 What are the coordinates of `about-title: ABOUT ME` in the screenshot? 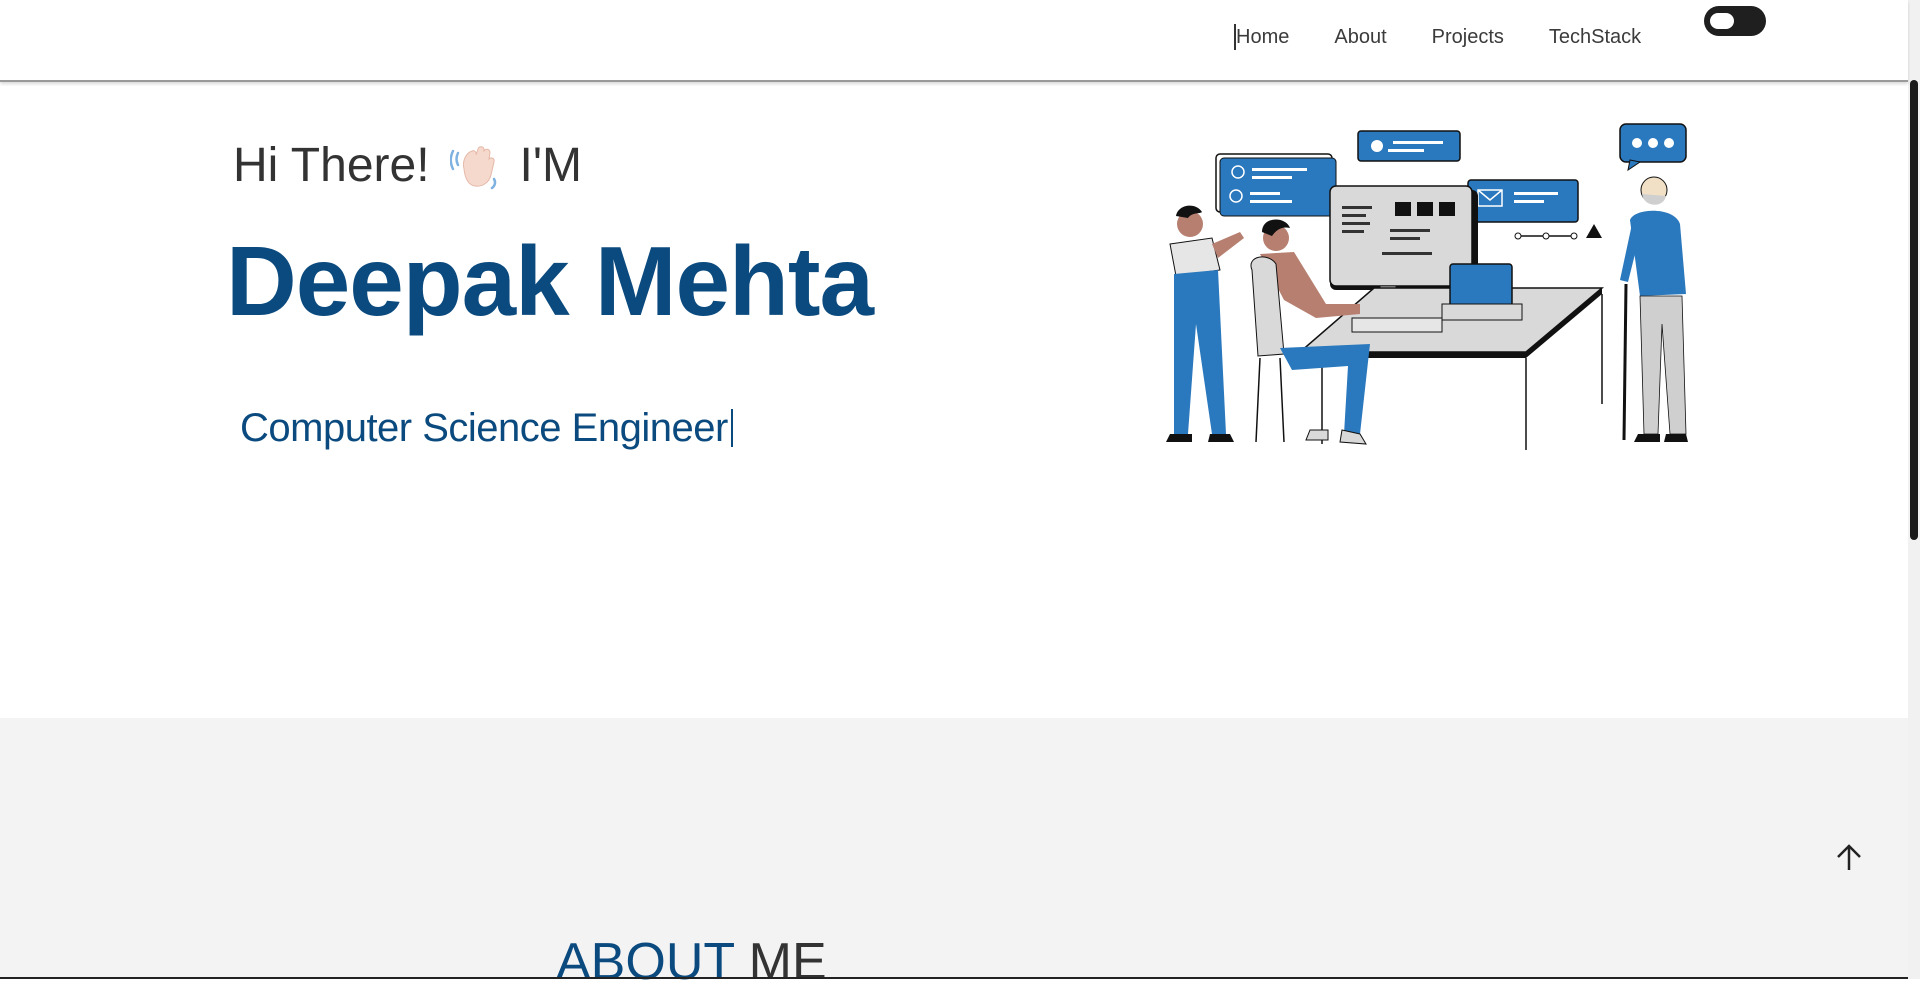 It's located at (691, 962).